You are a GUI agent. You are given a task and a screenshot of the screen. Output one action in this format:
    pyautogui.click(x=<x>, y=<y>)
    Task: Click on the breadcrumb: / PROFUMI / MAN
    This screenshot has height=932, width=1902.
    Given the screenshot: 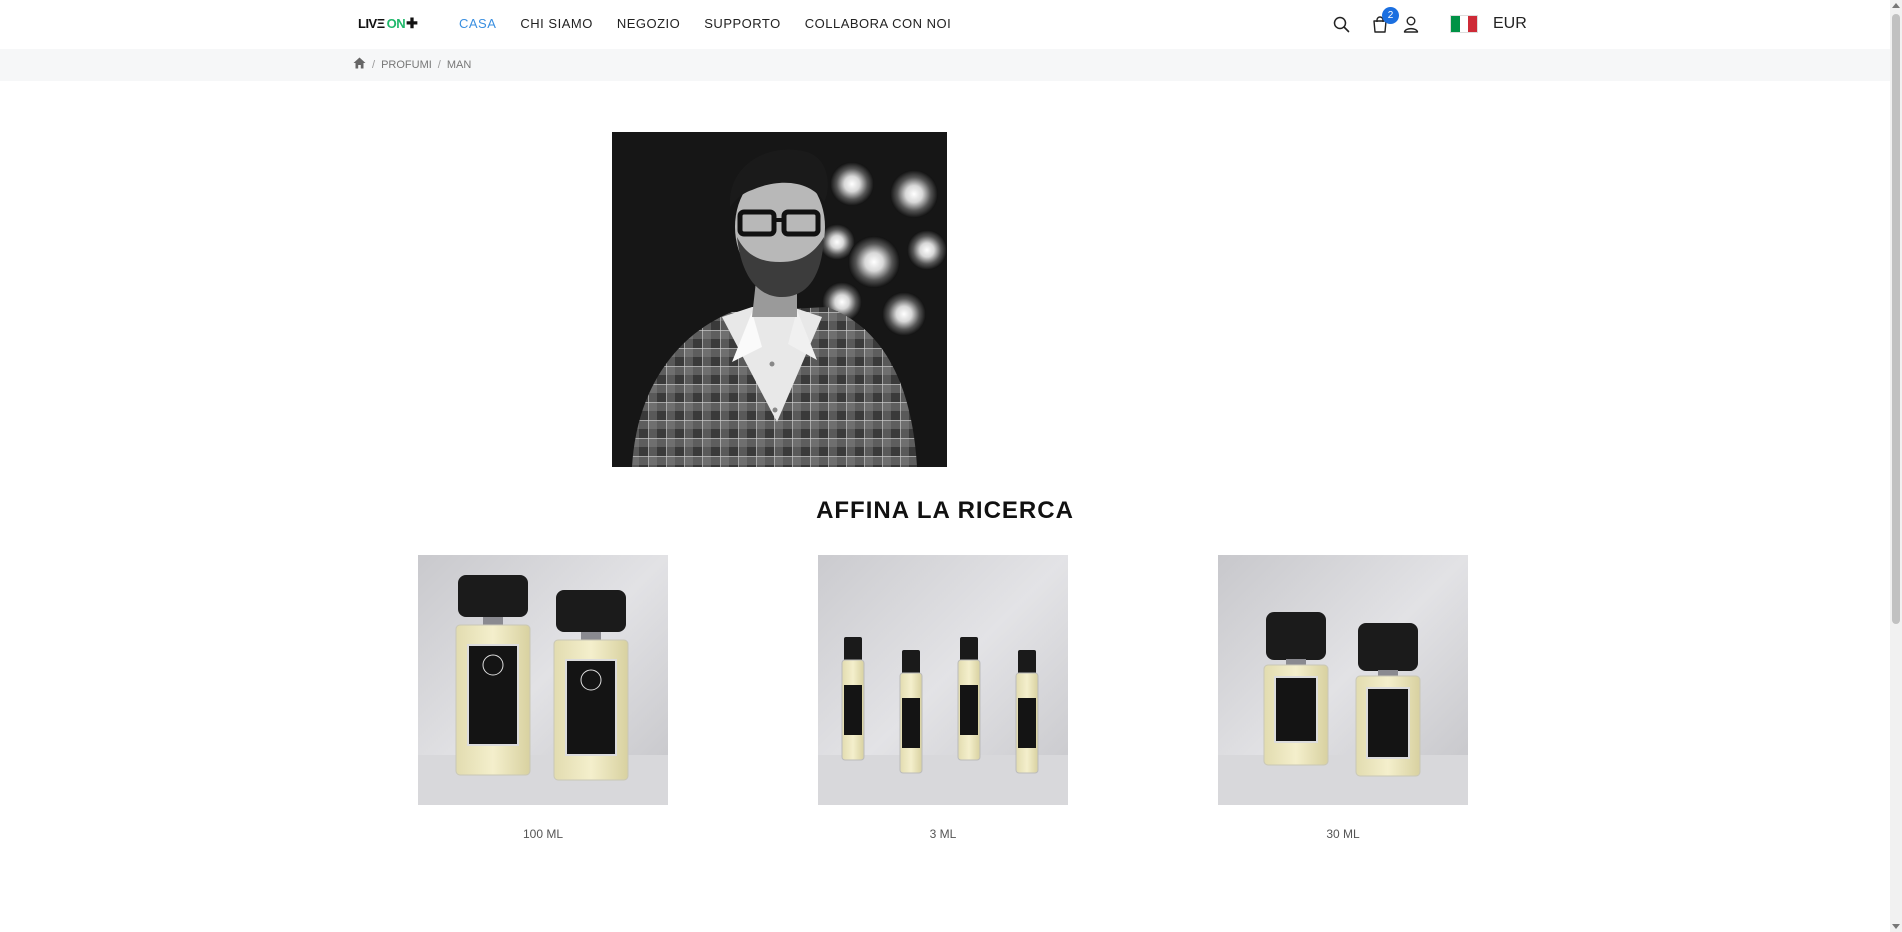 What is the action you would take?
    pyautogui.click(x=412, y=64)
    